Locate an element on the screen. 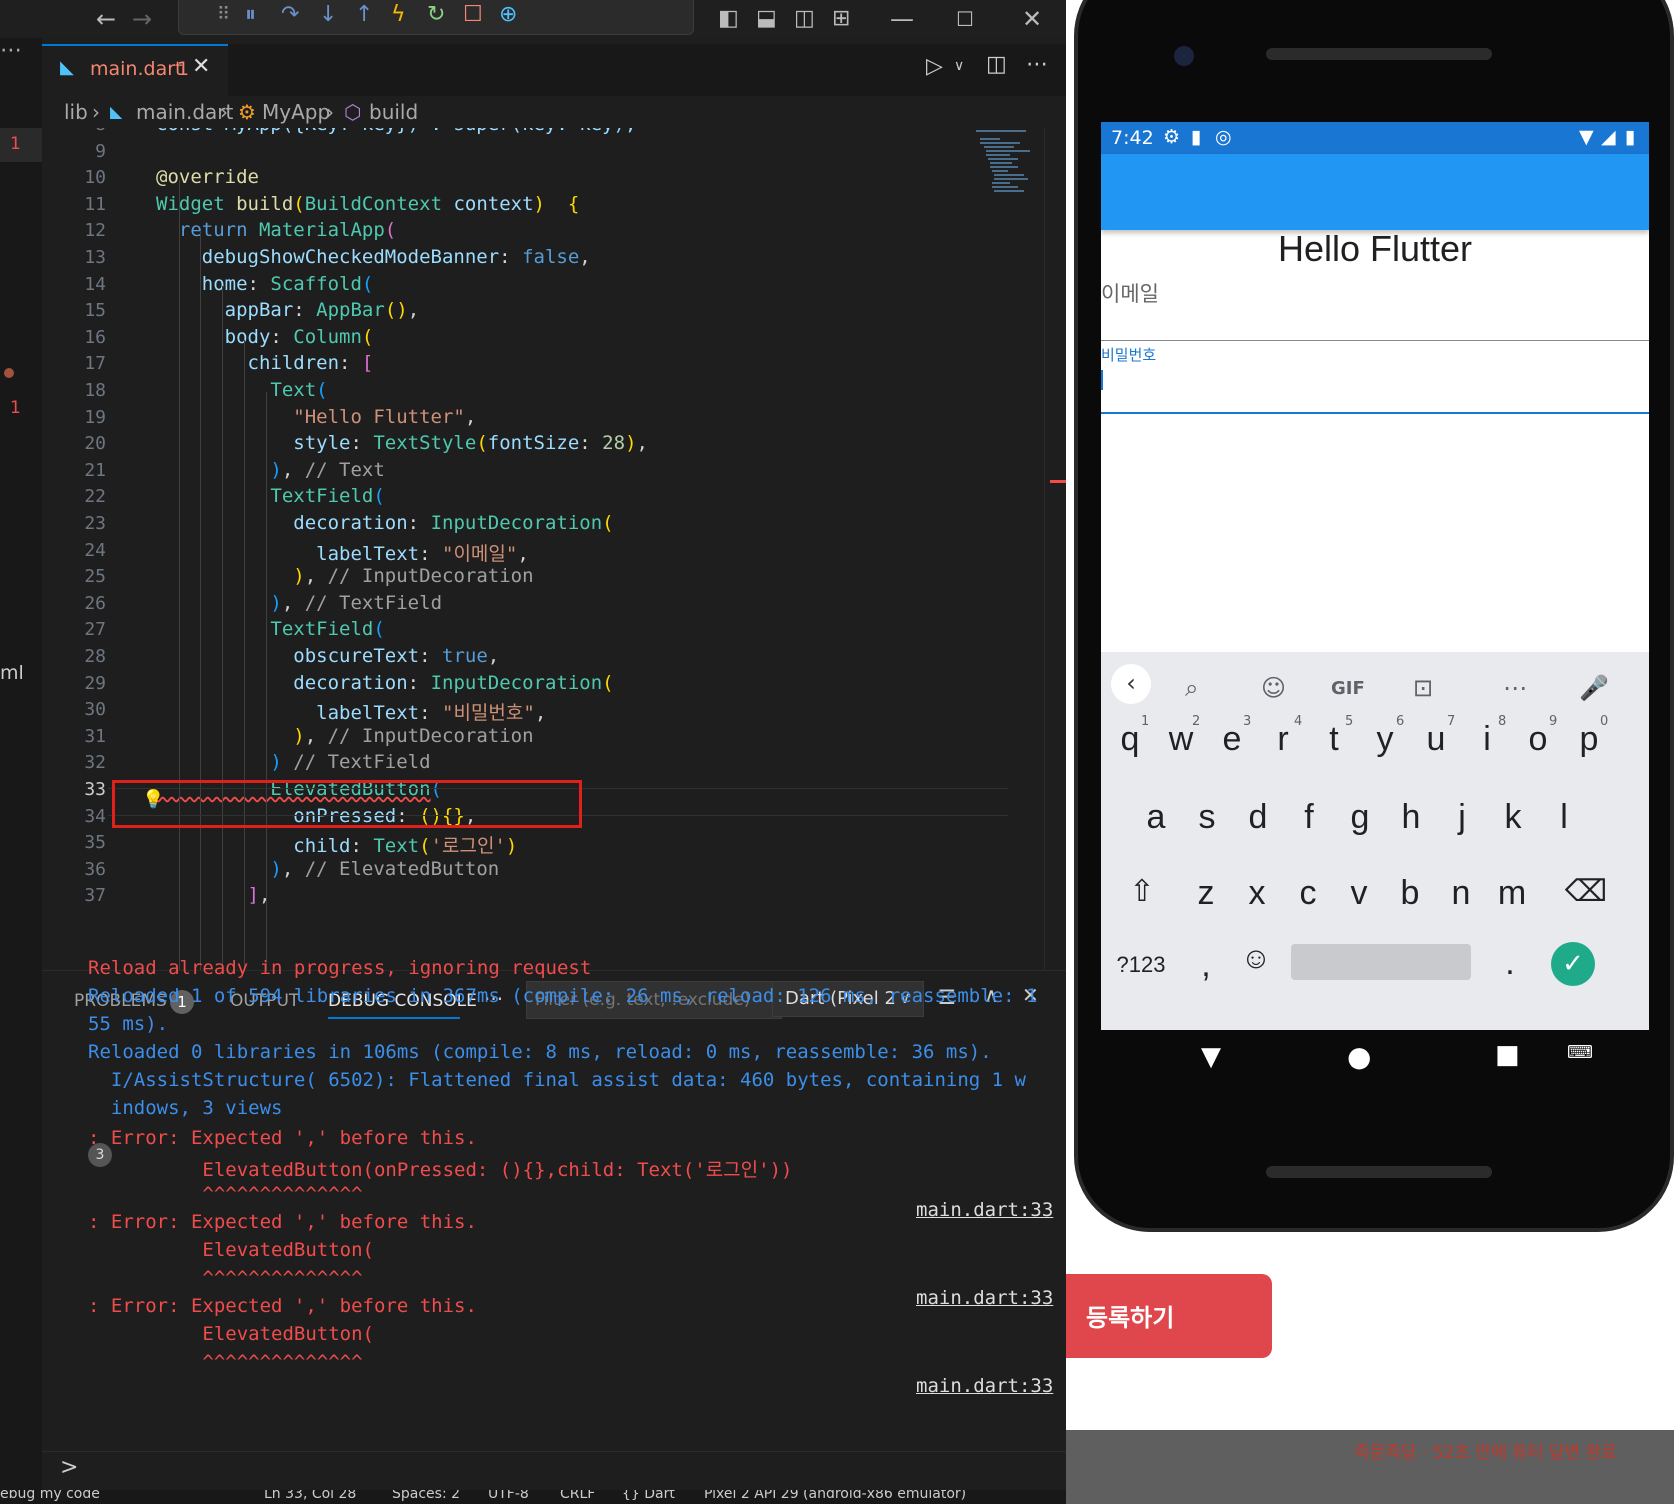 Image resolution: width=1674 pixels, height=1504 pixels. tab-label: main.dart is located at coordinates (136, 69).